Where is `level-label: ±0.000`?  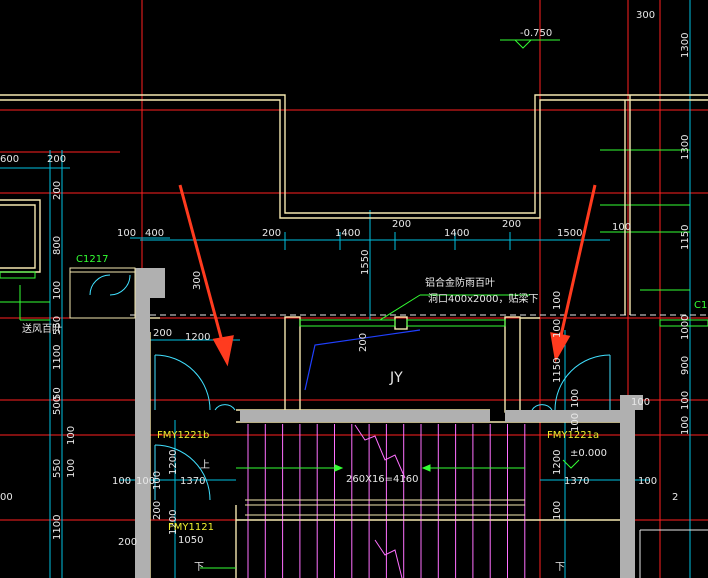 level-label: ±0.000 is located at coordinates (588, 453).